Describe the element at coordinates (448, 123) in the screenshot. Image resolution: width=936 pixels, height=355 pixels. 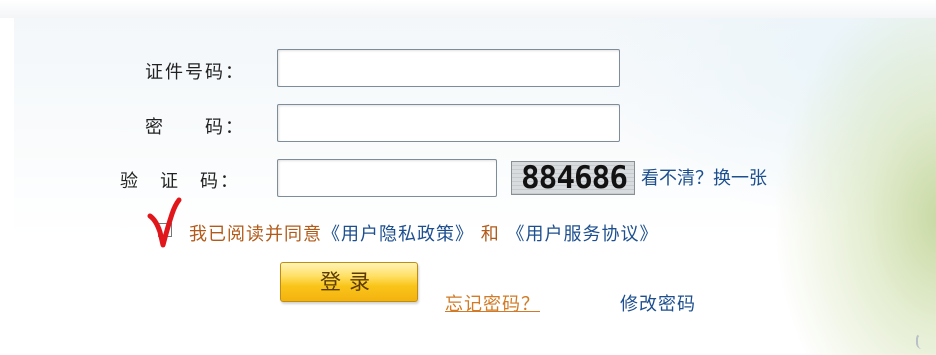
I see `password-input` at that location.